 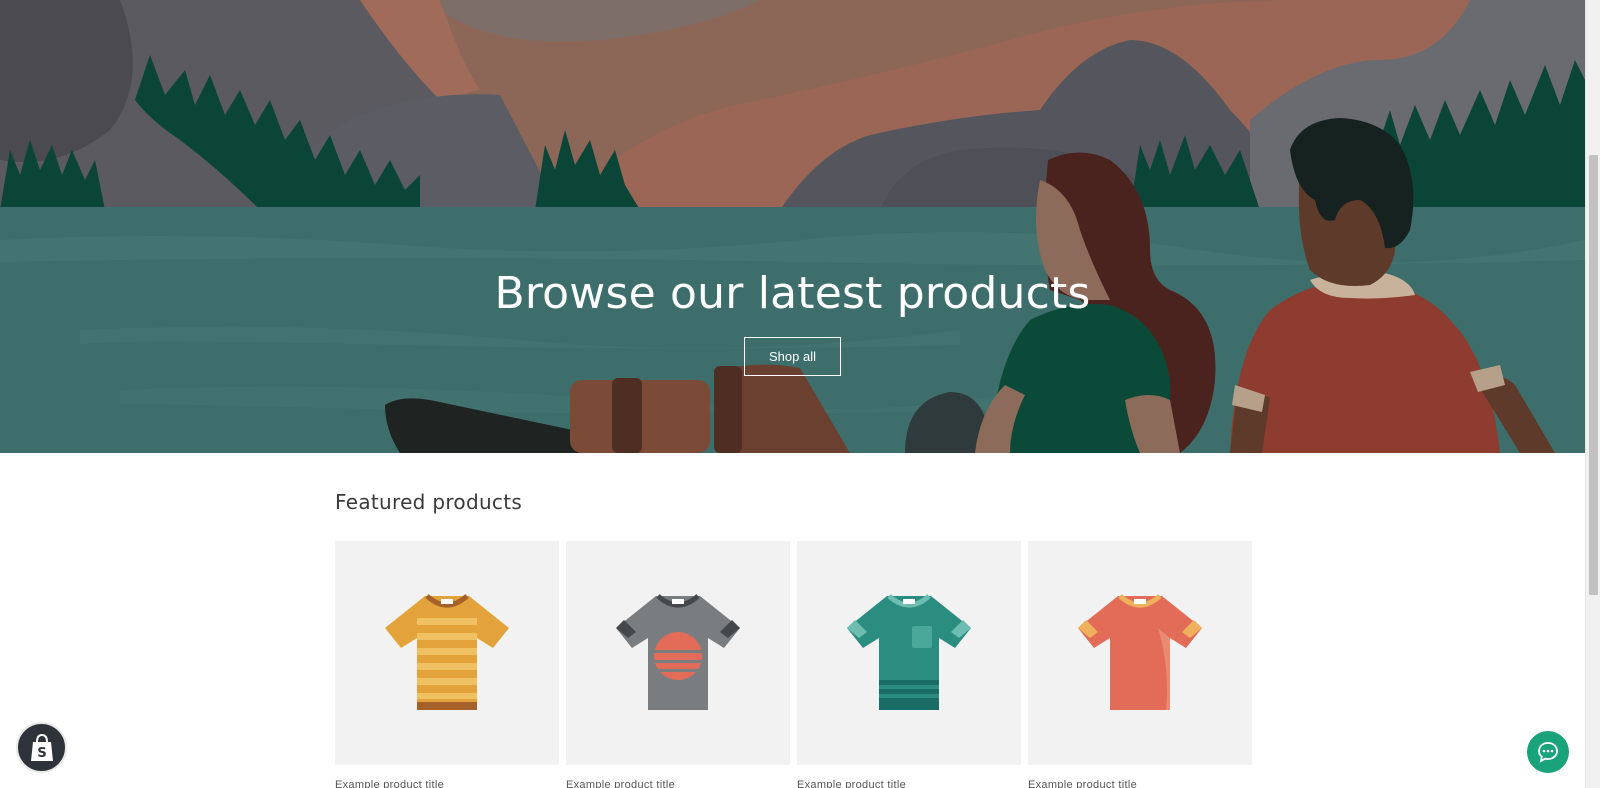 I want to click on chat-bubble-icon, so click(x=1548, y=752).